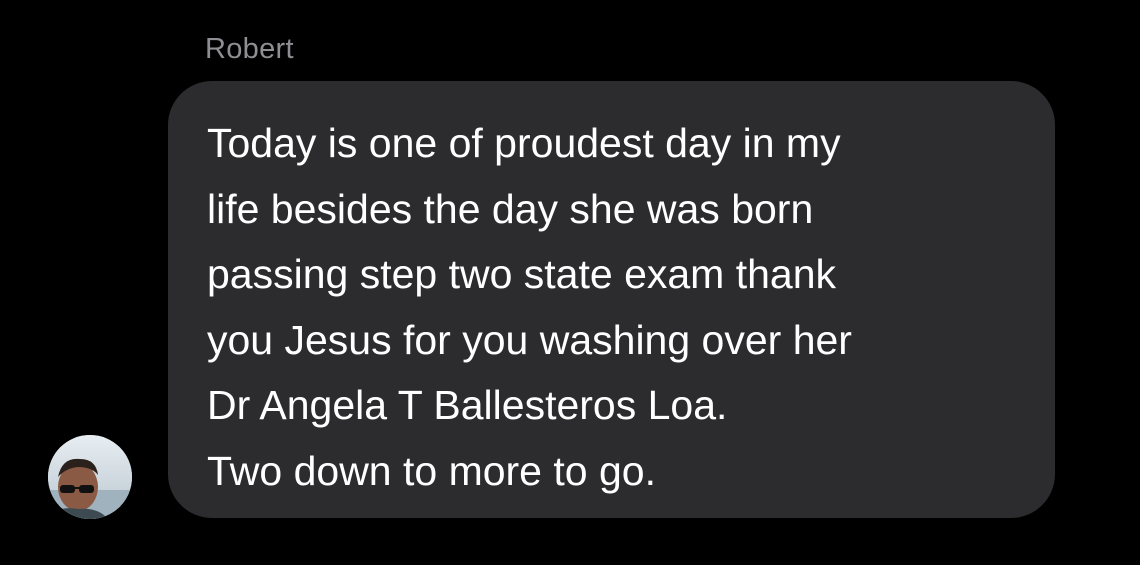 This screenshot has width=1140, height=565. Describe the element at coordinates (249, 49) in the screenshot. I see `sender-name: Robert` at that location.